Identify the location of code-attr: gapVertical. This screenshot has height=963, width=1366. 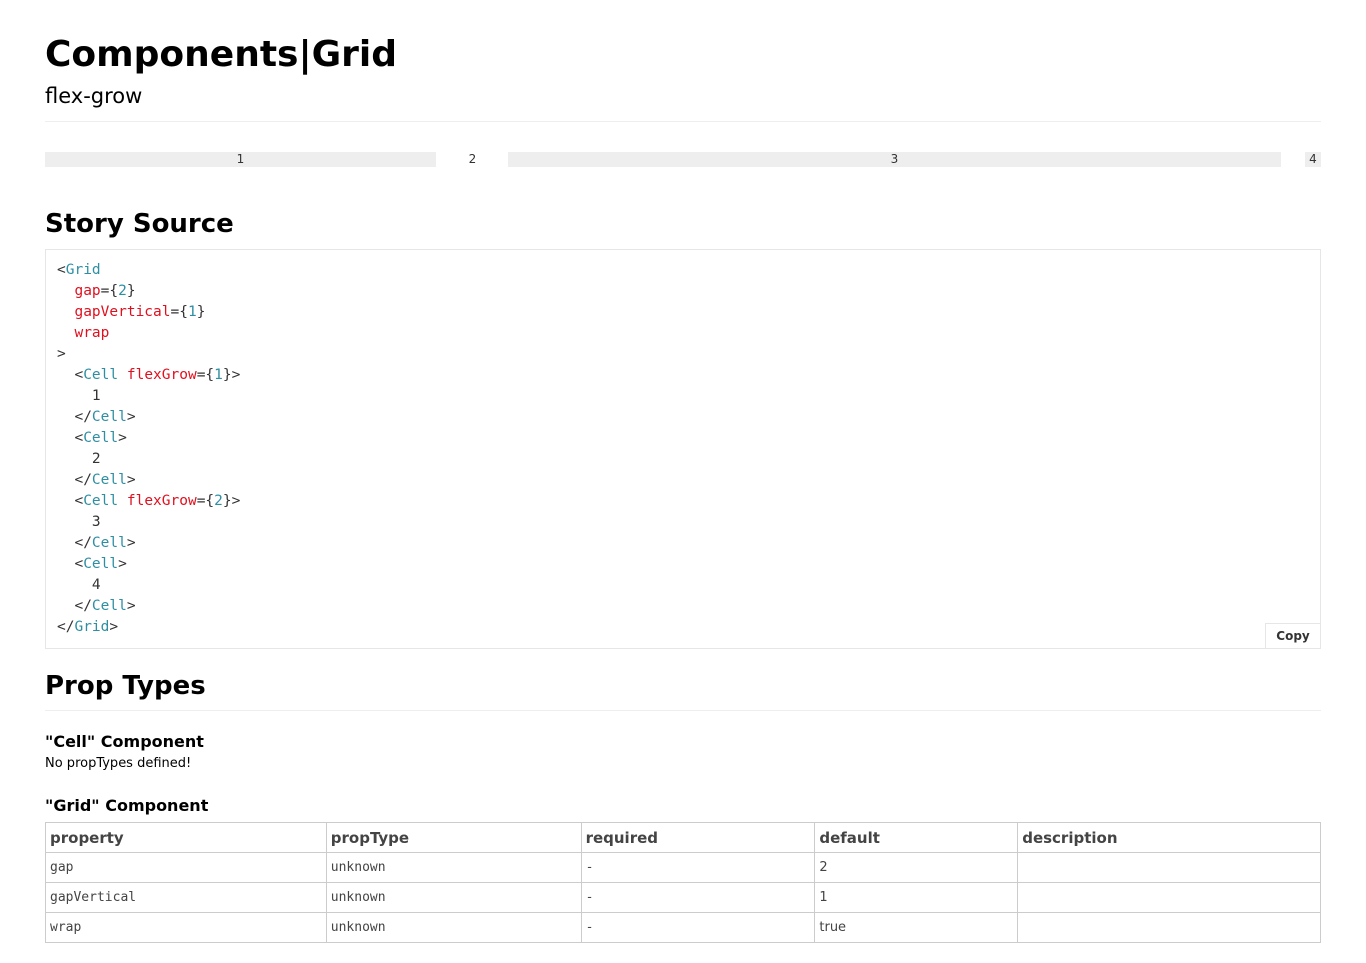
(122, 312).